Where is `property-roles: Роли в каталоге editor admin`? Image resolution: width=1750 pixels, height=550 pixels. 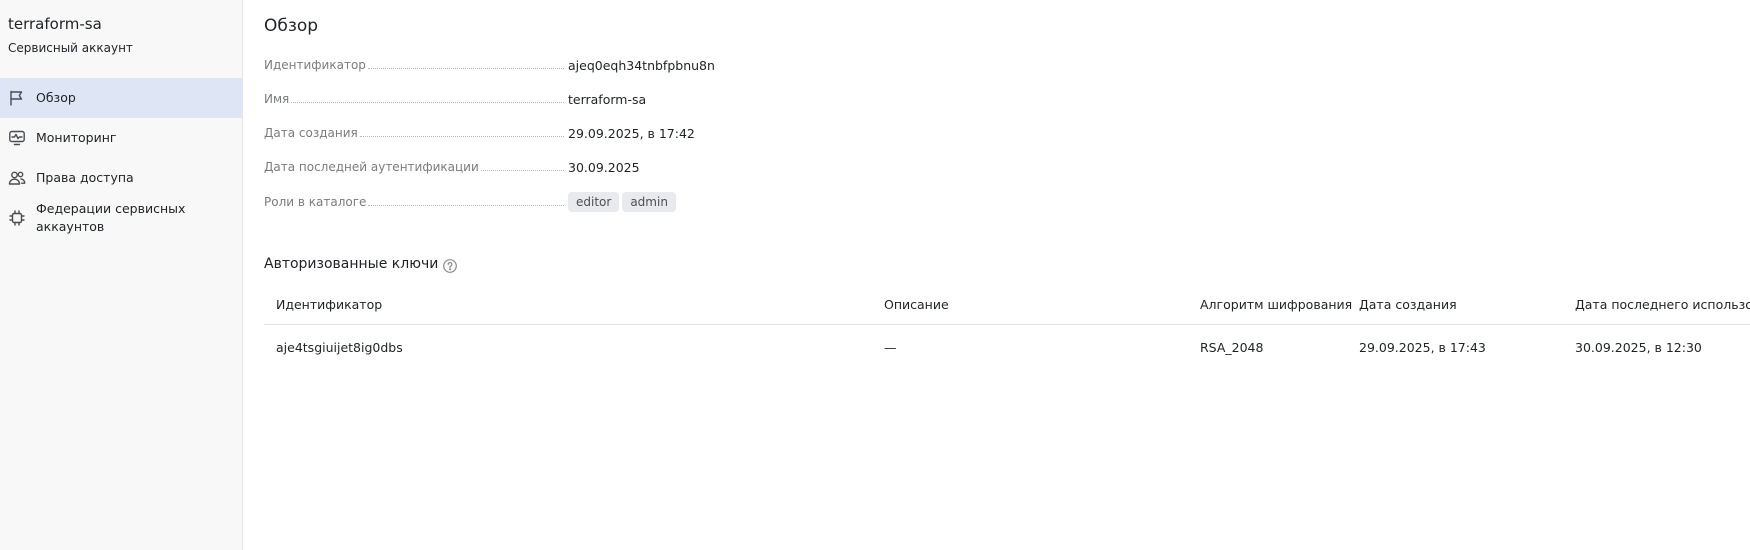 property-roles: Роли в каталоге editor admin is located at coordinates (564, 203).